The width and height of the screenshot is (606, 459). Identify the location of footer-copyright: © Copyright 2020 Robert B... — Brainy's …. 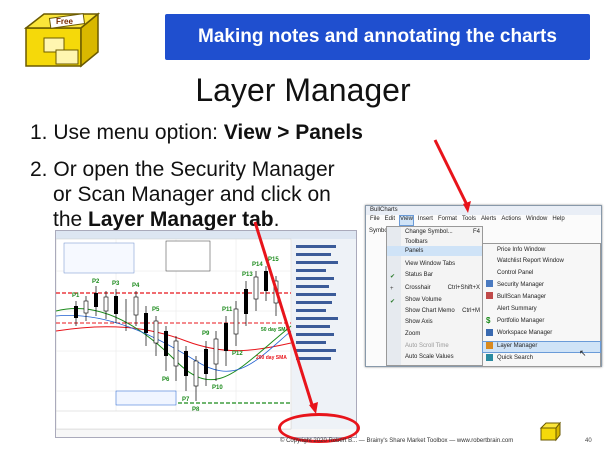
(397, 441).